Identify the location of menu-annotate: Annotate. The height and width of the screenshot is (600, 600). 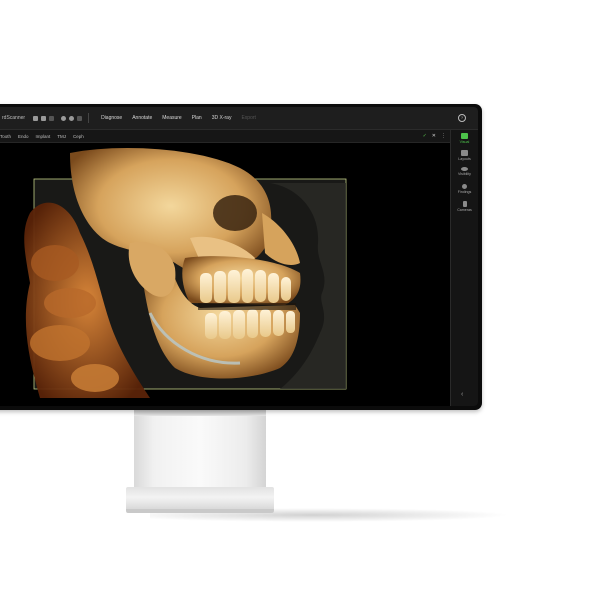
(142, 118).